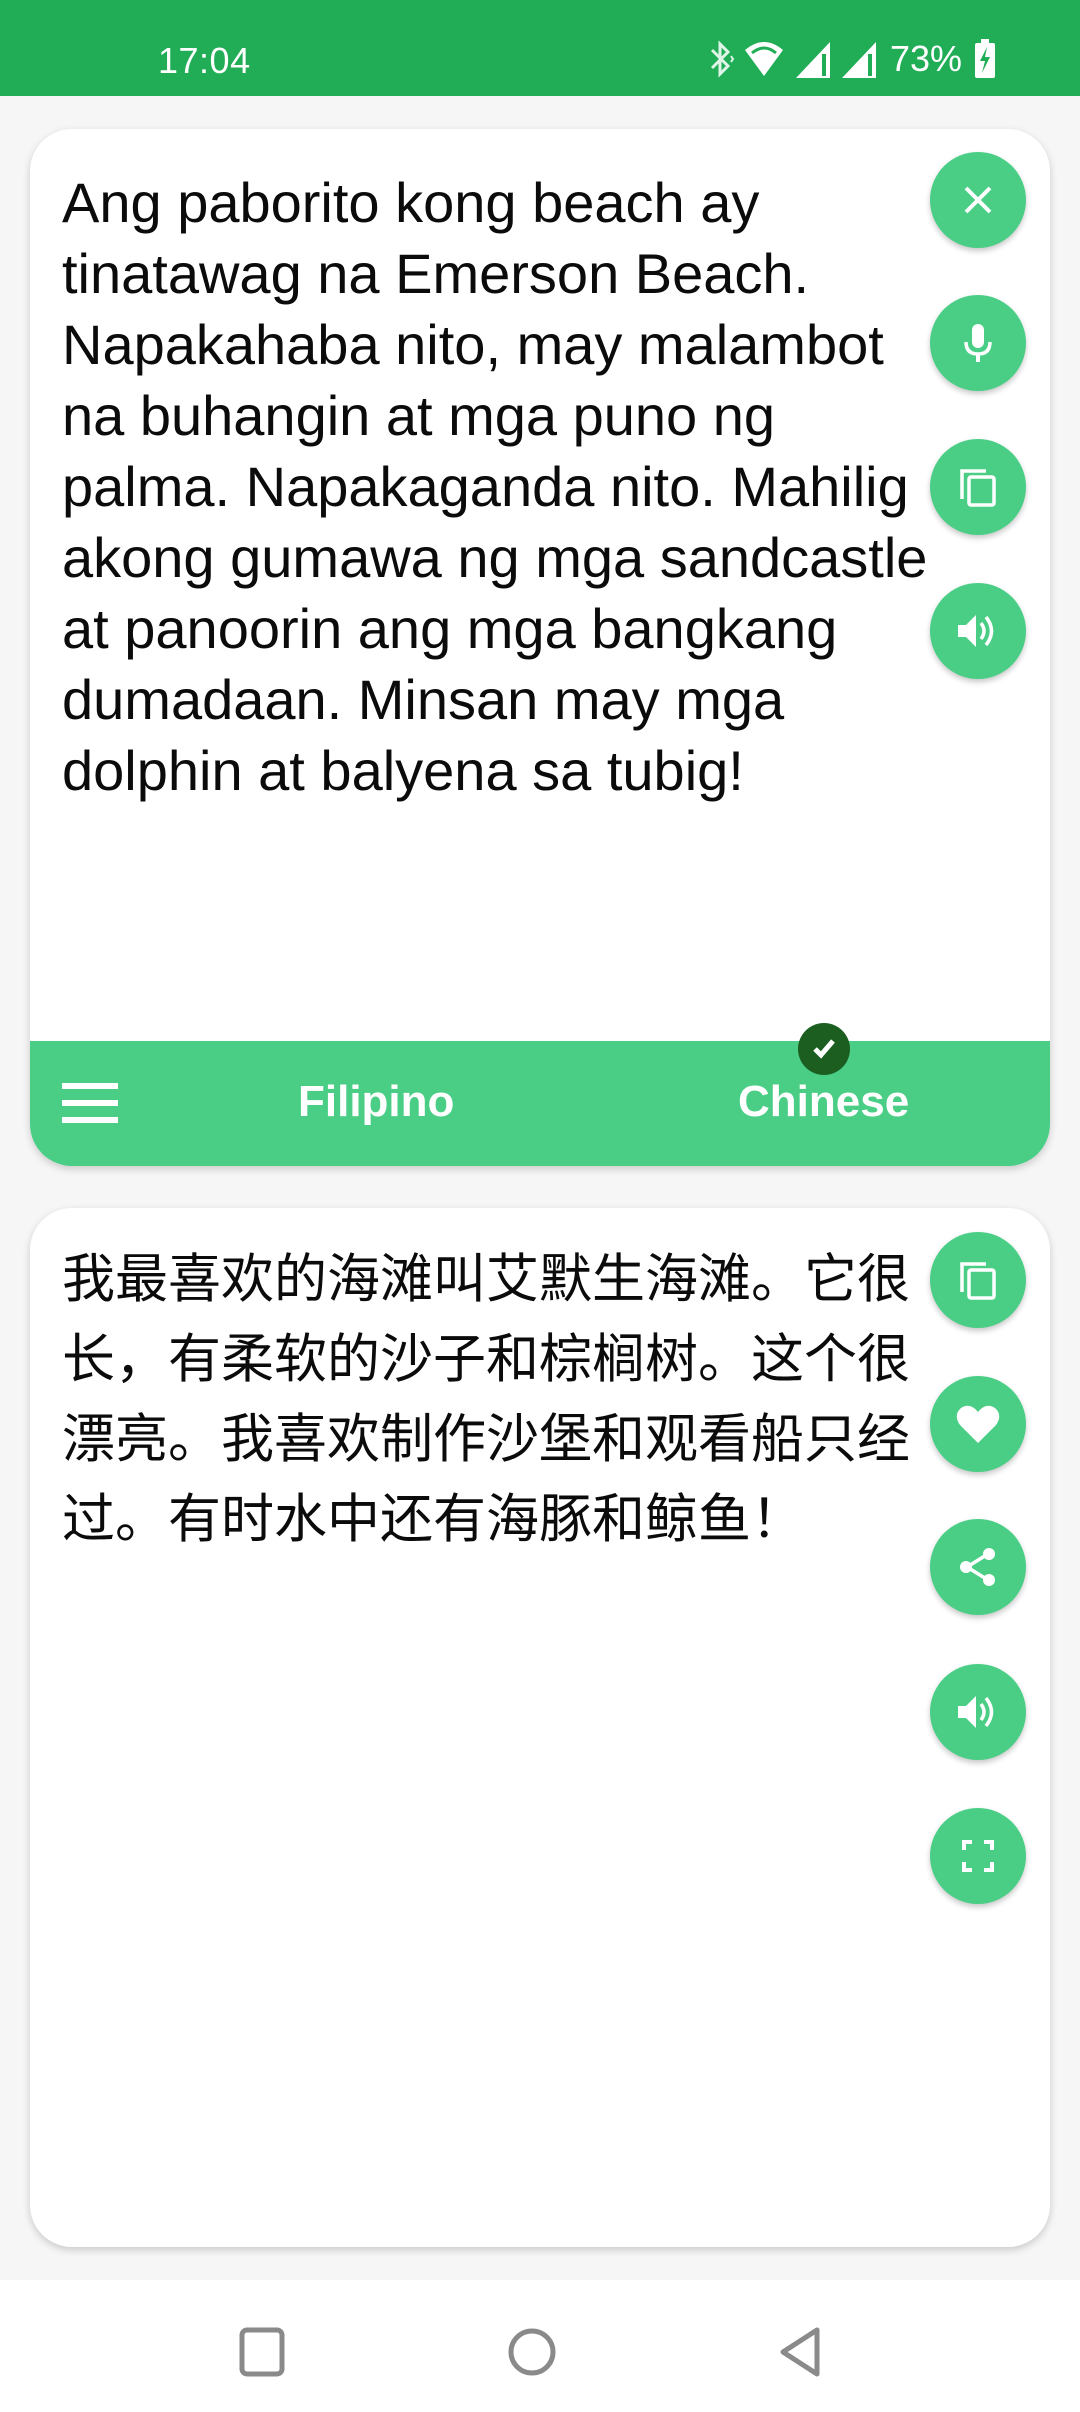 The width and height of the screenshot is (1080, 2412). I want to click on status-time: 17:04, so click(204, 60).